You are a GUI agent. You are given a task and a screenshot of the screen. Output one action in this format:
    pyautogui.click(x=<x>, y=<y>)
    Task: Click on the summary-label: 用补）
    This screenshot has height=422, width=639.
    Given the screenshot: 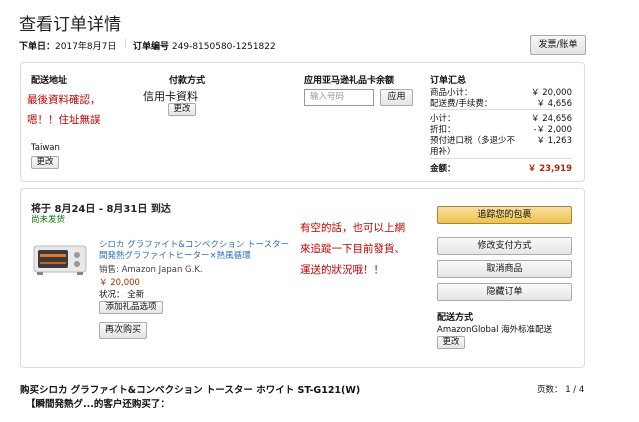 What is the action you would take?
    pyautogui.click(x=443, y=152)
    